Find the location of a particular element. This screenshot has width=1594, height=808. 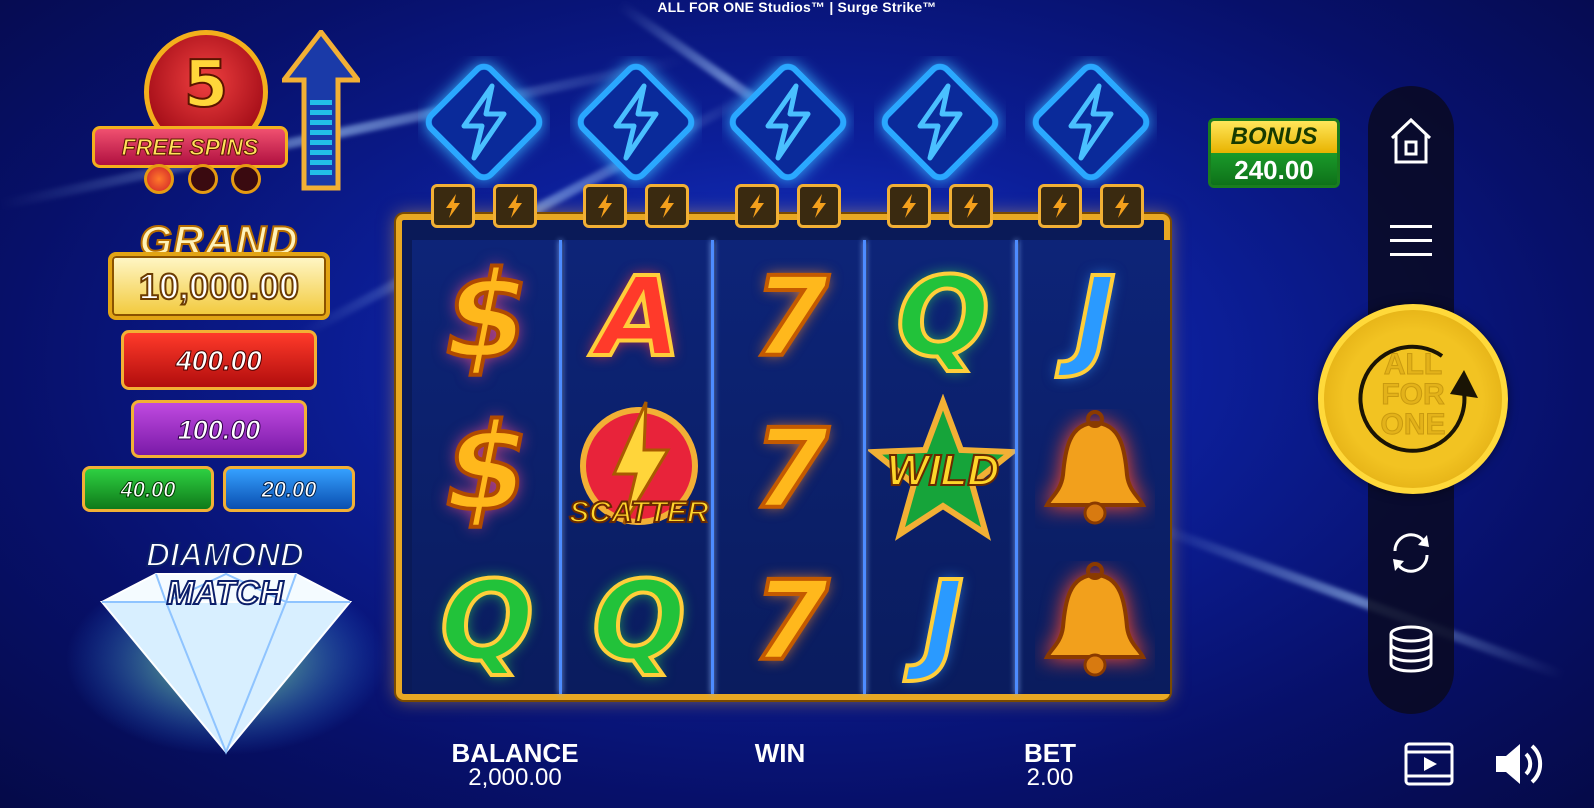

free-spins-label: FREE SPINS is located at coordinates (190, 147).